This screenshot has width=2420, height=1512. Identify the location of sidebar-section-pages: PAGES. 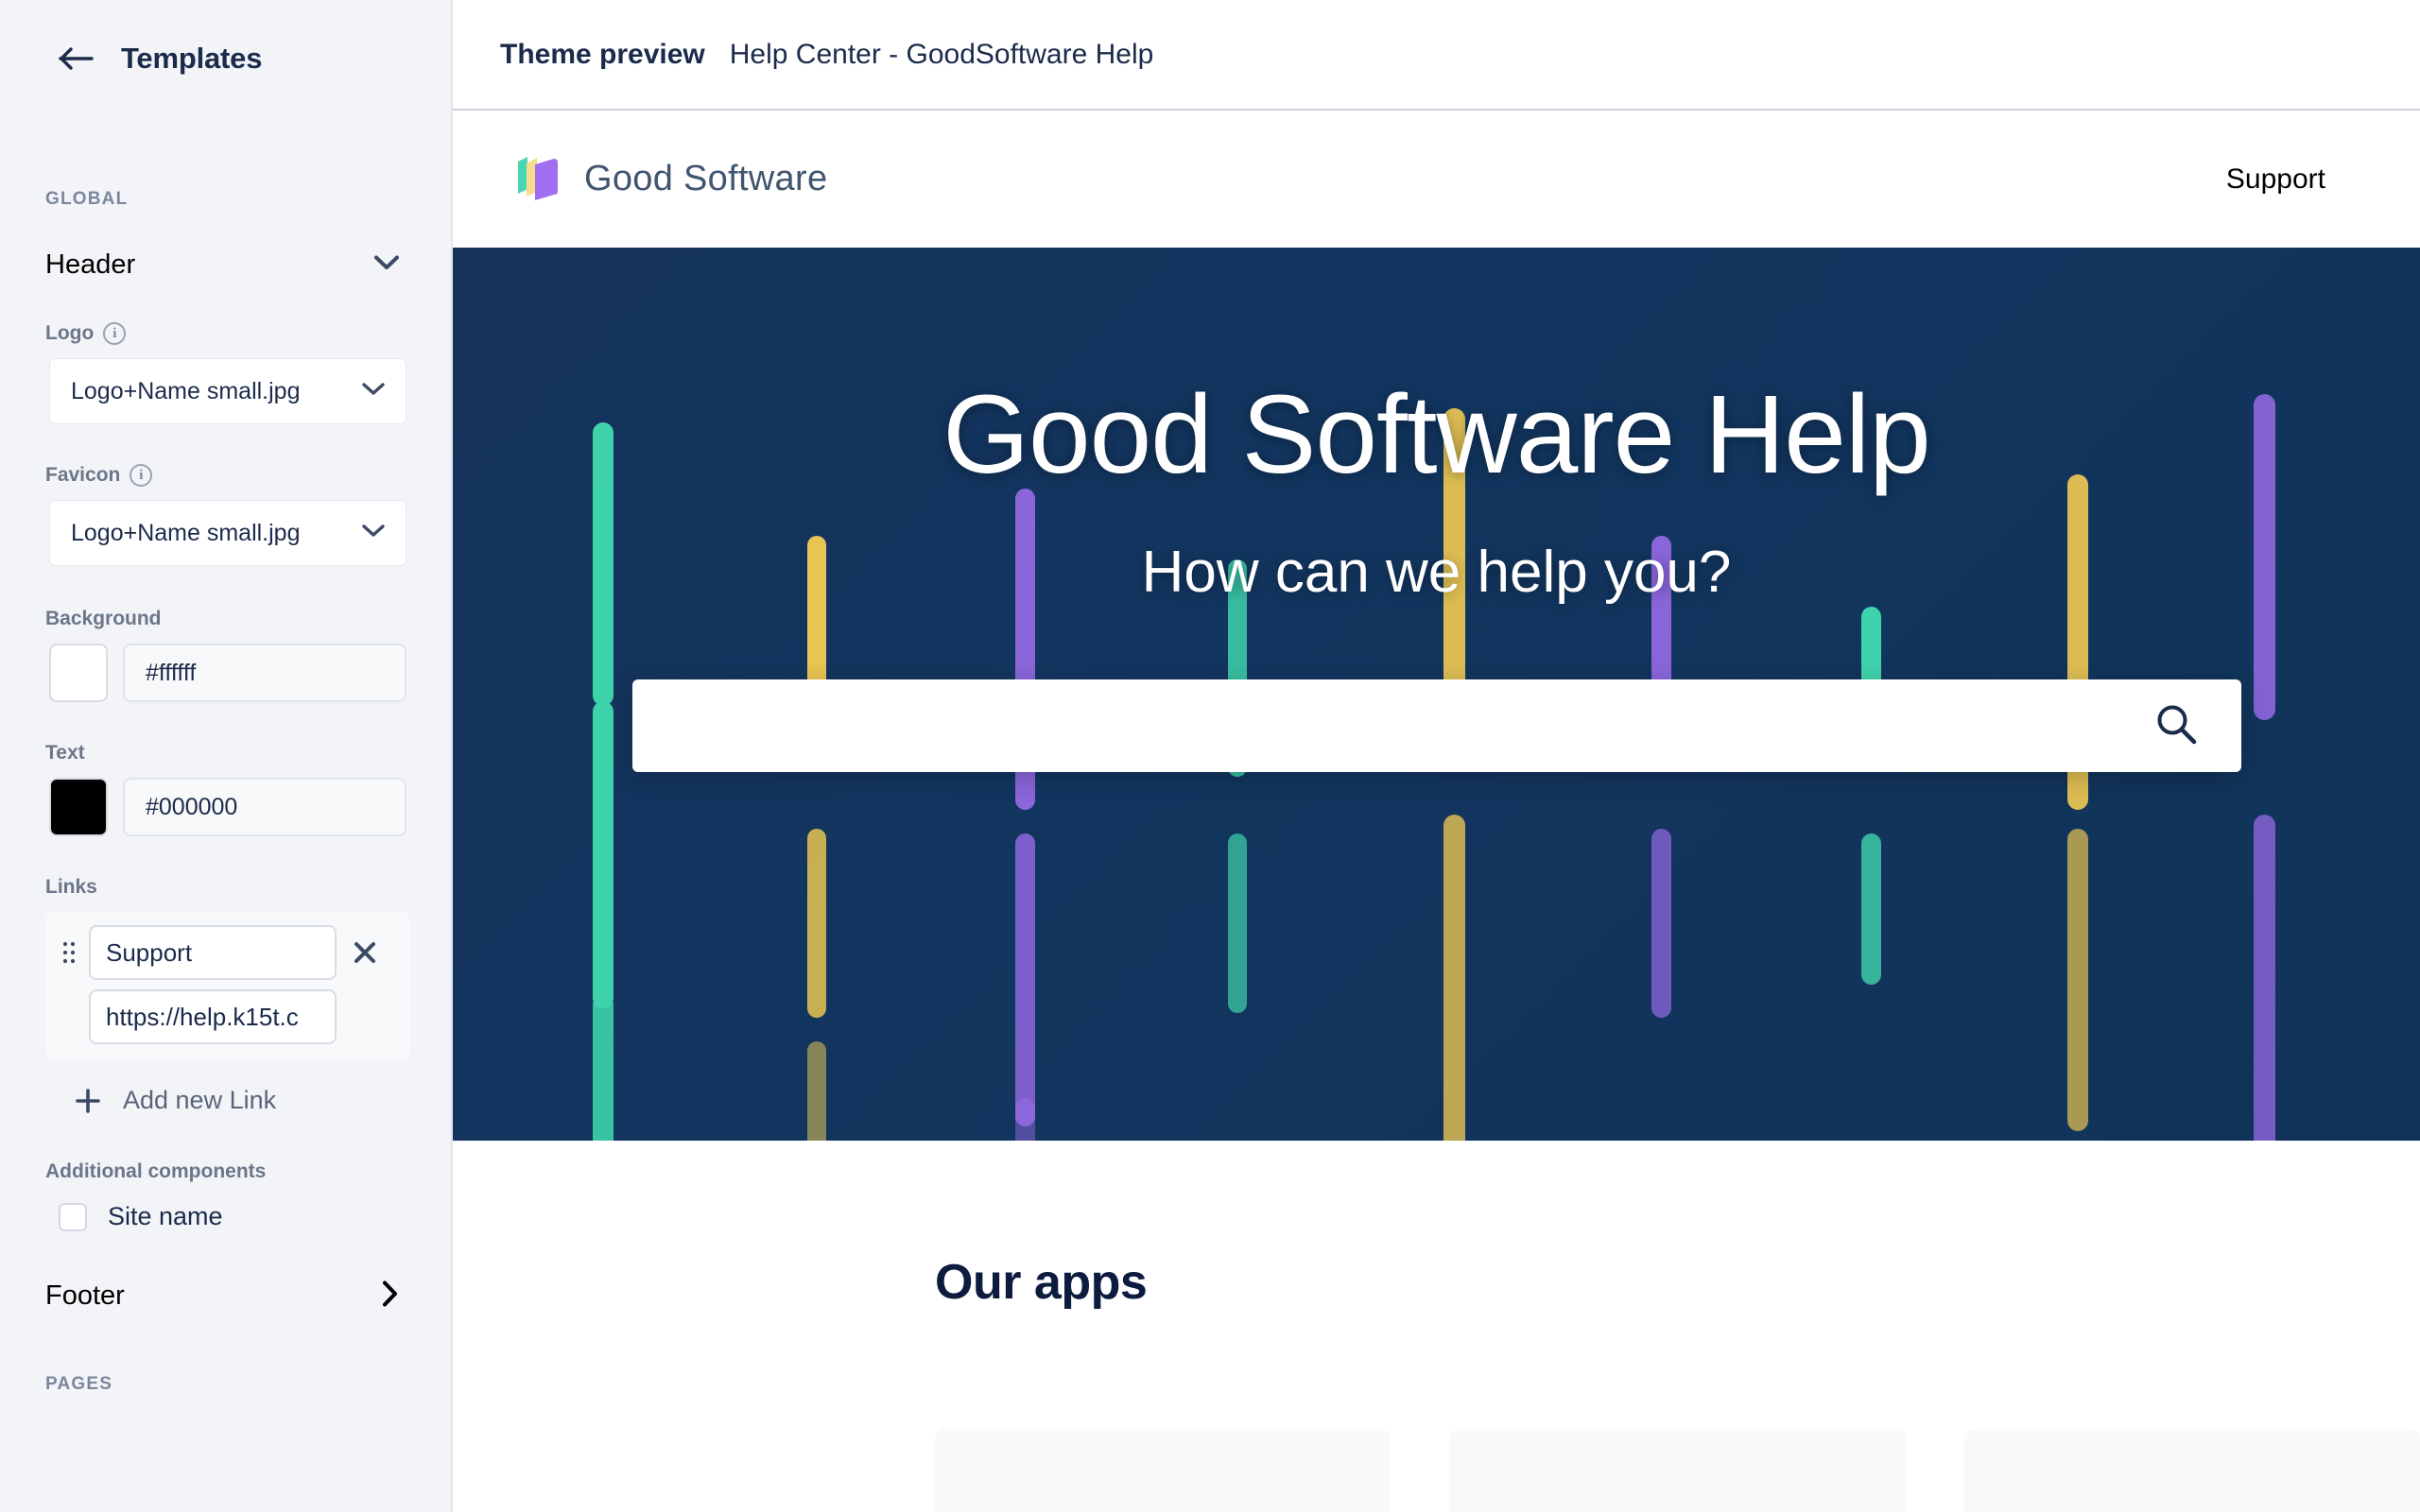
(79, 1384).